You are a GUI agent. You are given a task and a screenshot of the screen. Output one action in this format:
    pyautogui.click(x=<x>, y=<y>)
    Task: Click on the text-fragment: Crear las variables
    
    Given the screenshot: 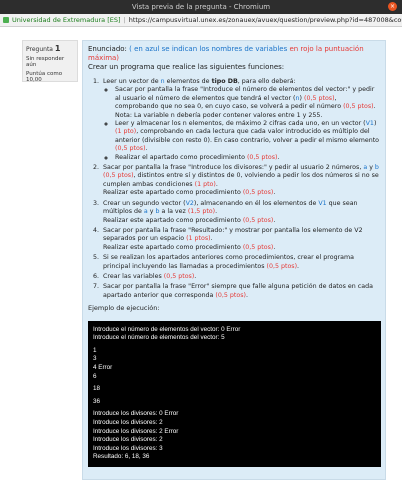 What is the action you would take?
    pyautogui.click(x=133, y=276)
    